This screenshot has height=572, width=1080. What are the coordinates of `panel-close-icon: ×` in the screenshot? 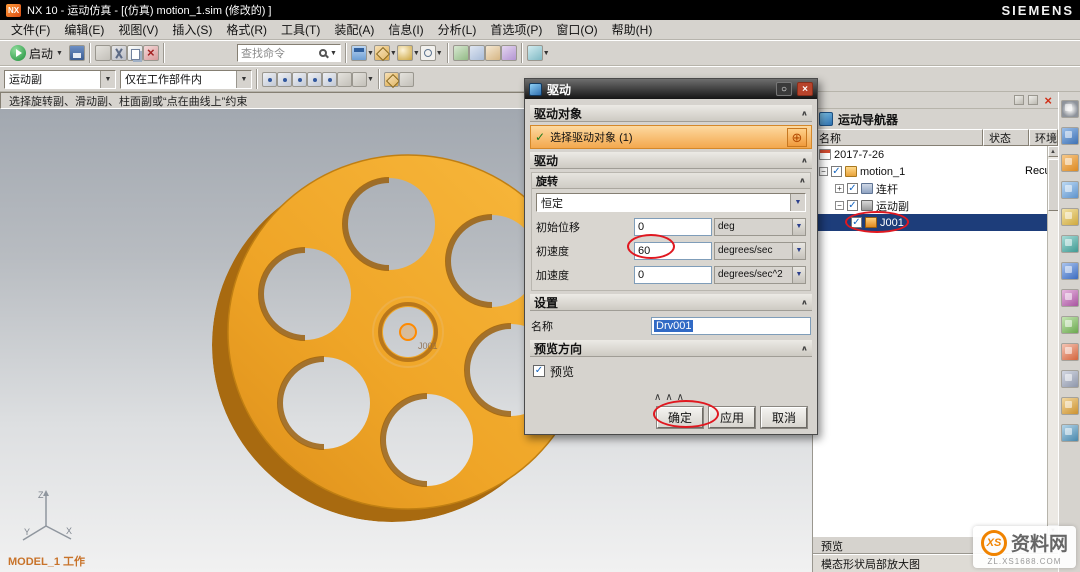 It's located at (1048, 100).